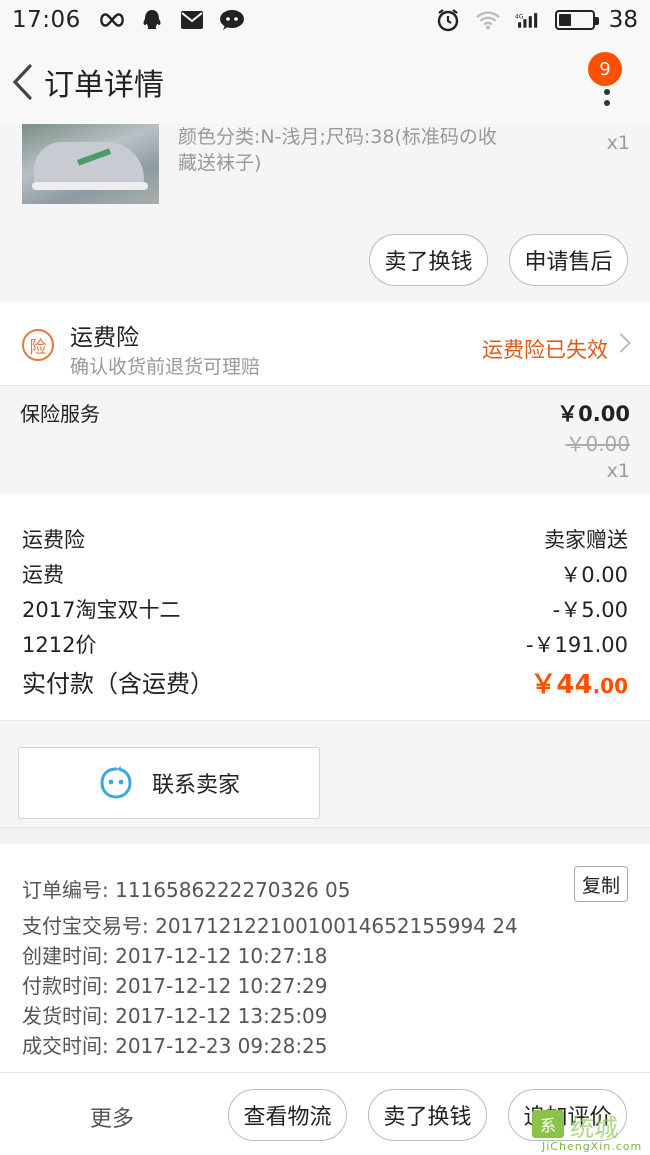 The height and width of the screenshot is (1155, 650). What do you see at coordinates (528, 20) in the screenshot?
I see `signal-4g-icon: 4G` at bounding box center [528, 20].